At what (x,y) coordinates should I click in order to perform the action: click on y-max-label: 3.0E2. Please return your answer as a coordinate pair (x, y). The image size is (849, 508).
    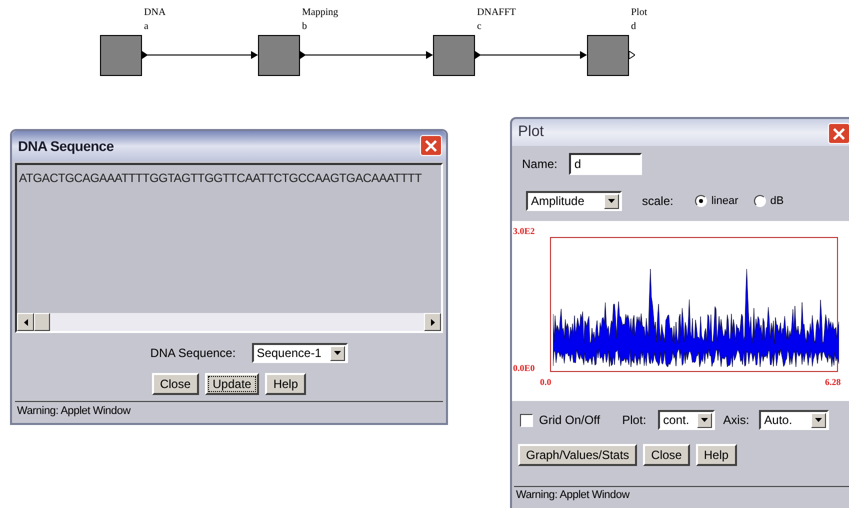
    Looking at the image, I should click on (524, 231).